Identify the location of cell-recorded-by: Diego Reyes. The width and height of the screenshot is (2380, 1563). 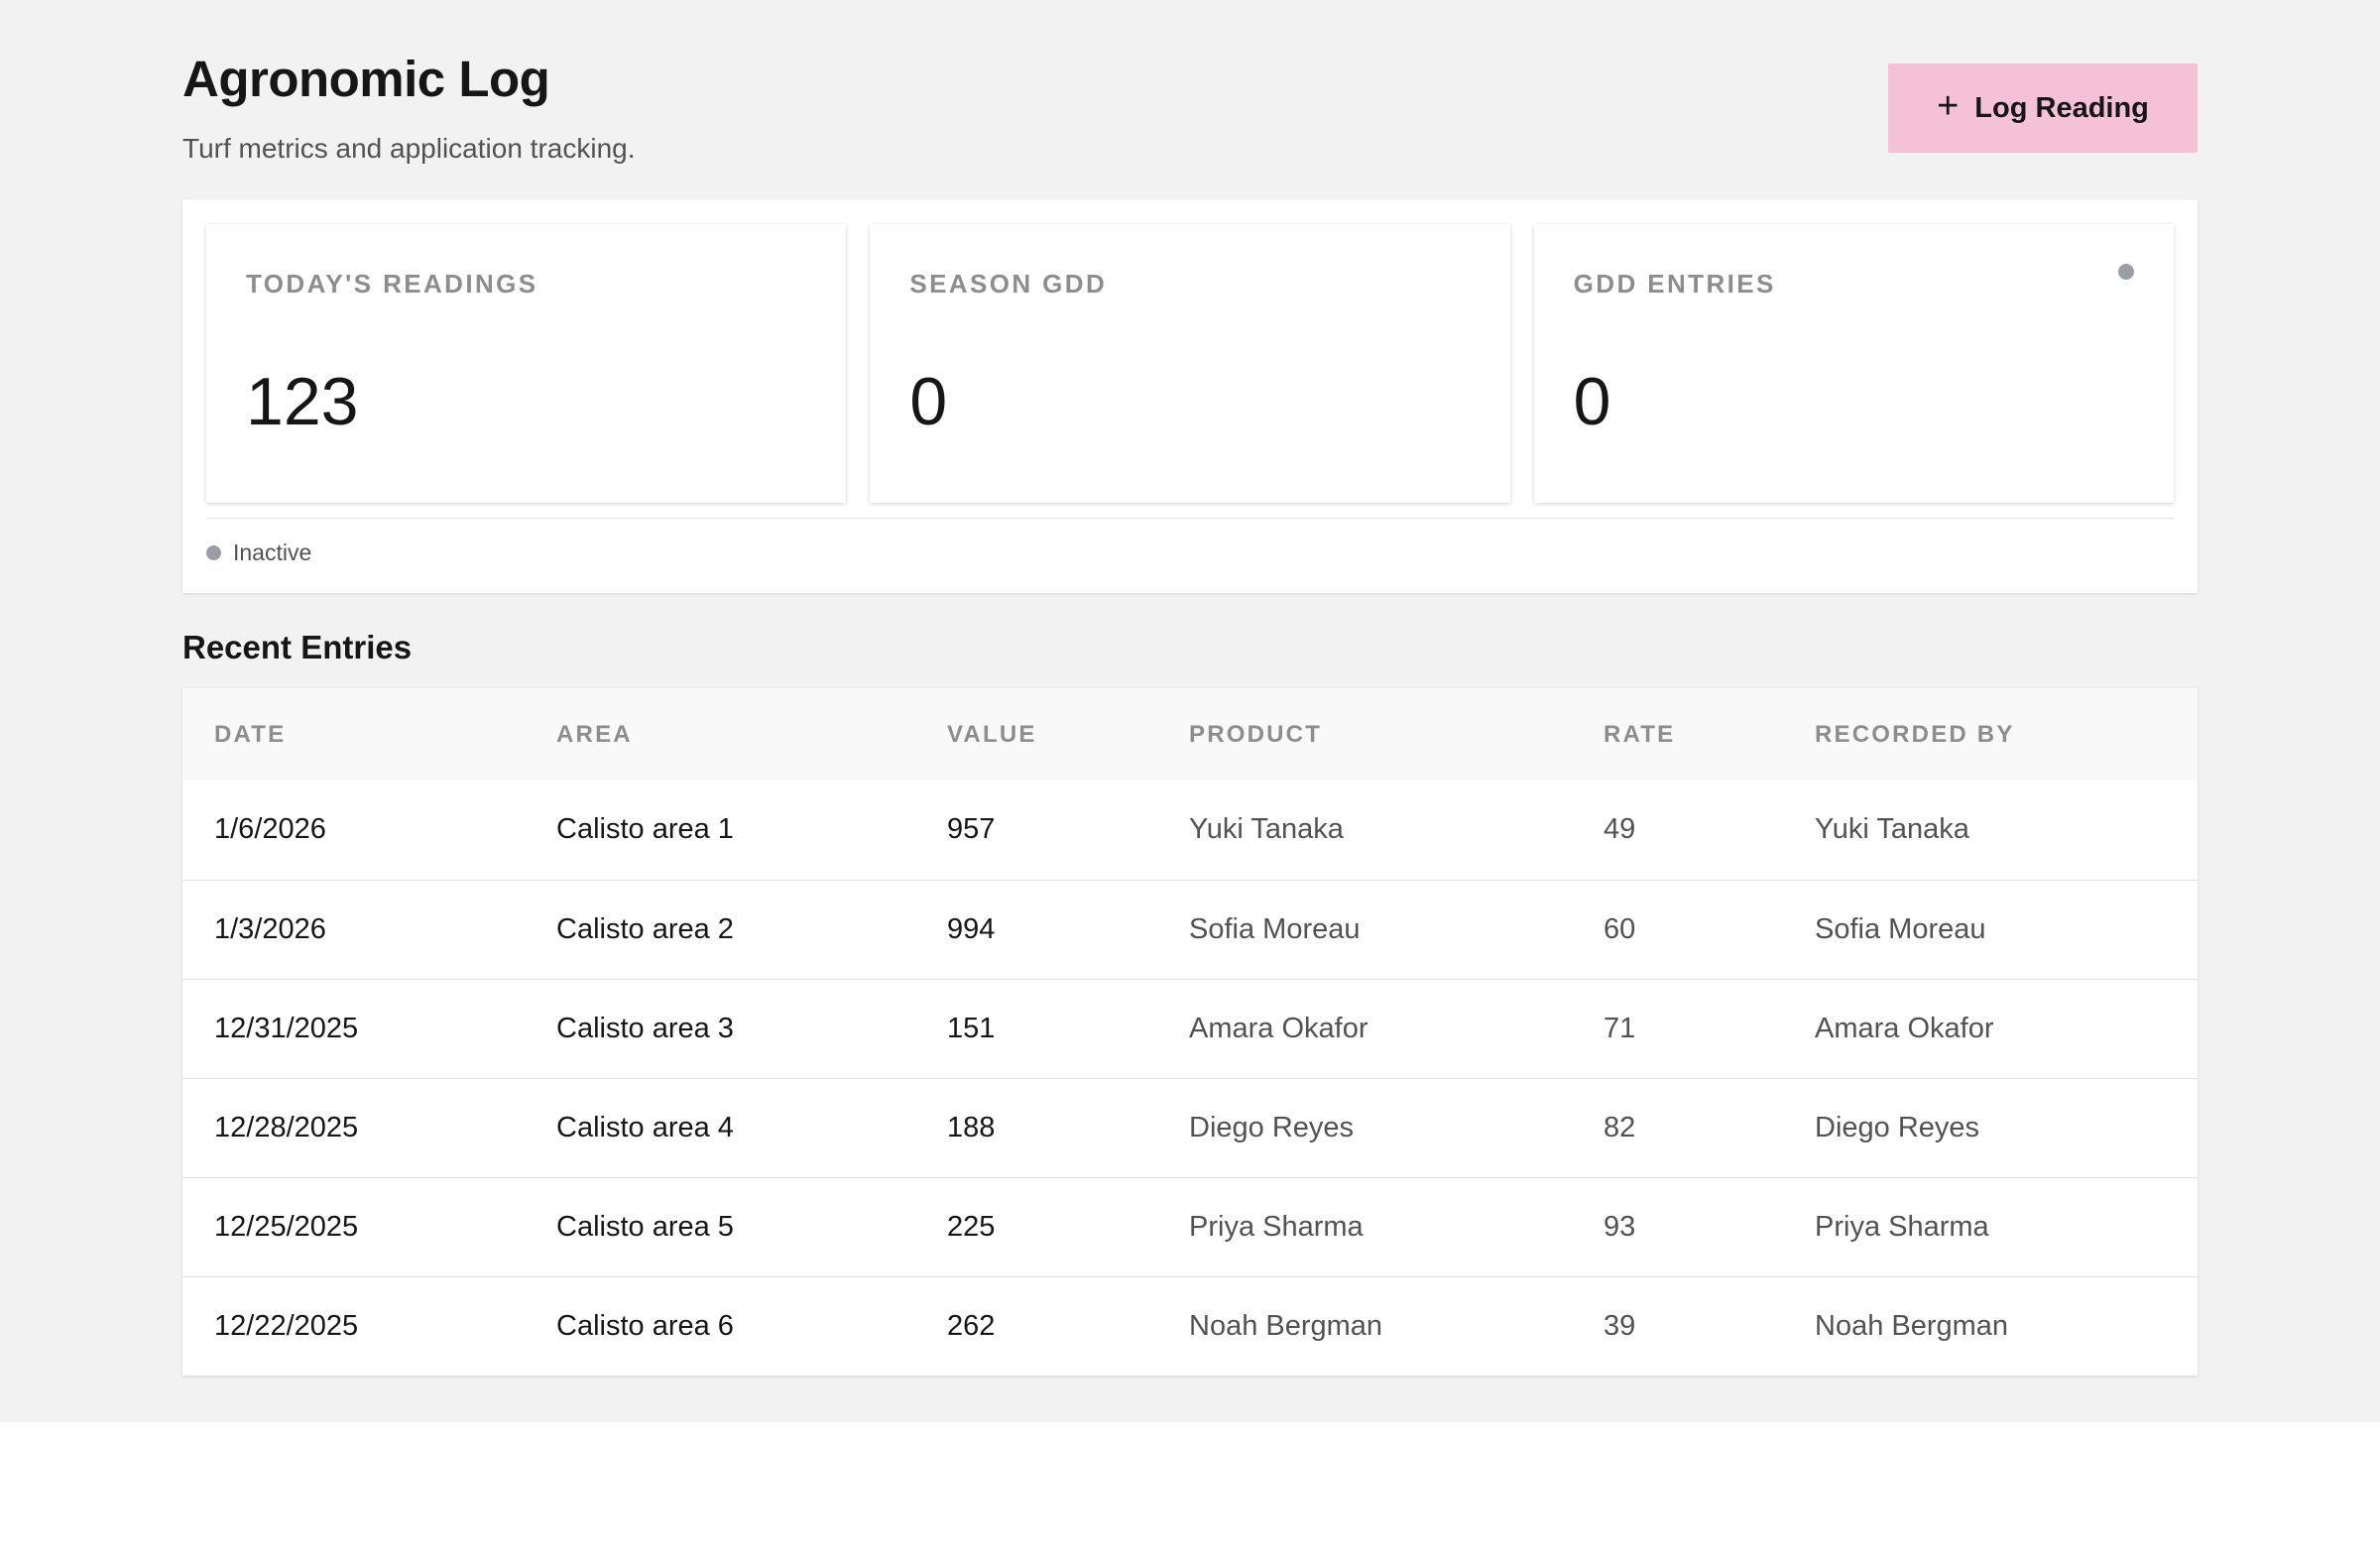
(1897, 1127).